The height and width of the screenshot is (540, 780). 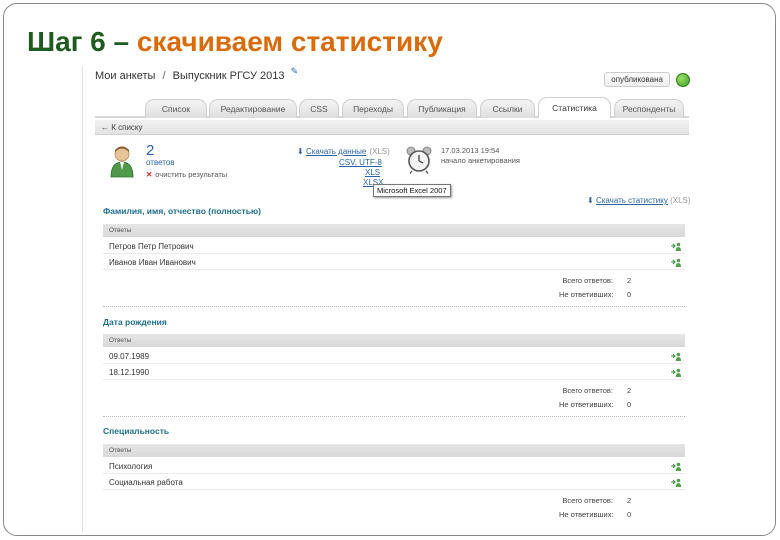 What do you see at coordinates (152, 262) in the screenshot?
I see `answer-text: Иванов Иван Иванович` at bounding box center [152, 262].